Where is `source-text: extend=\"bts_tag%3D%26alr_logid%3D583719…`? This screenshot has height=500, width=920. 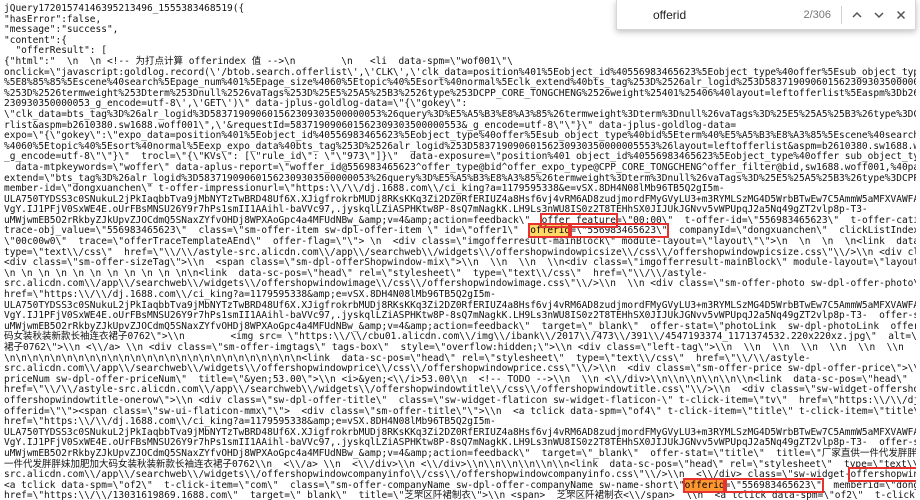
source-text: extend=\"bts_tag%3D%26alr_logid%3D583719… is located at coordinates (460, 178).